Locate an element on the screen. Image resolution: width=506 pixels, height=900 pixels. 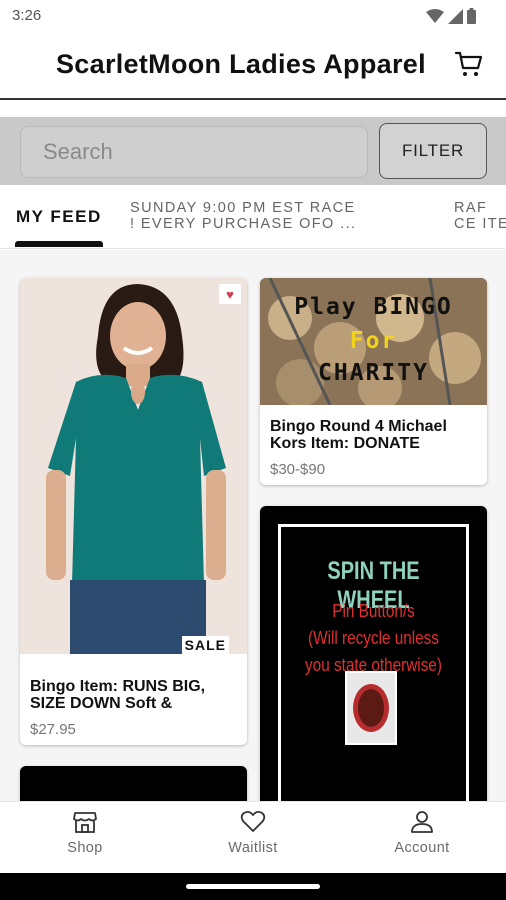
nav-account-label: Account is located at coordinates (422, 848).